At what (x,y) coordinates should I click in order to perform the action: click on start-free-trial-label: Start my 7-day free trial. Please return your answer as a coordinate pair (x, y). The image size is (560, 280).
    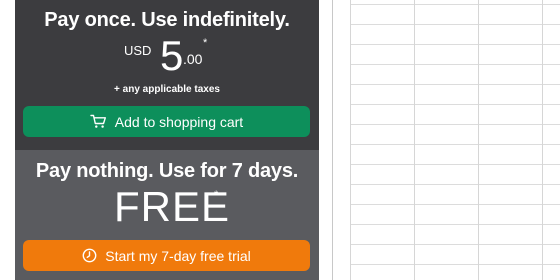
    Looking at the image, I should click on (178, 255).